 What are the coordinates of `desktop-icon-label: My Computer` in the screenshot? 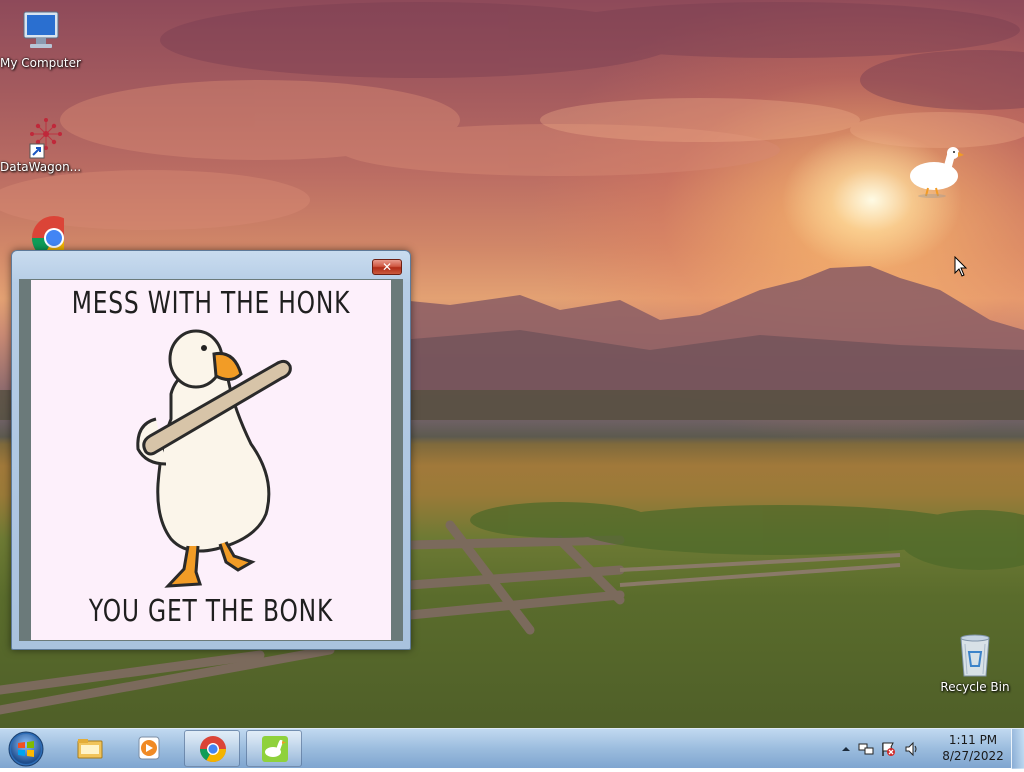 It's located at (40, 63).